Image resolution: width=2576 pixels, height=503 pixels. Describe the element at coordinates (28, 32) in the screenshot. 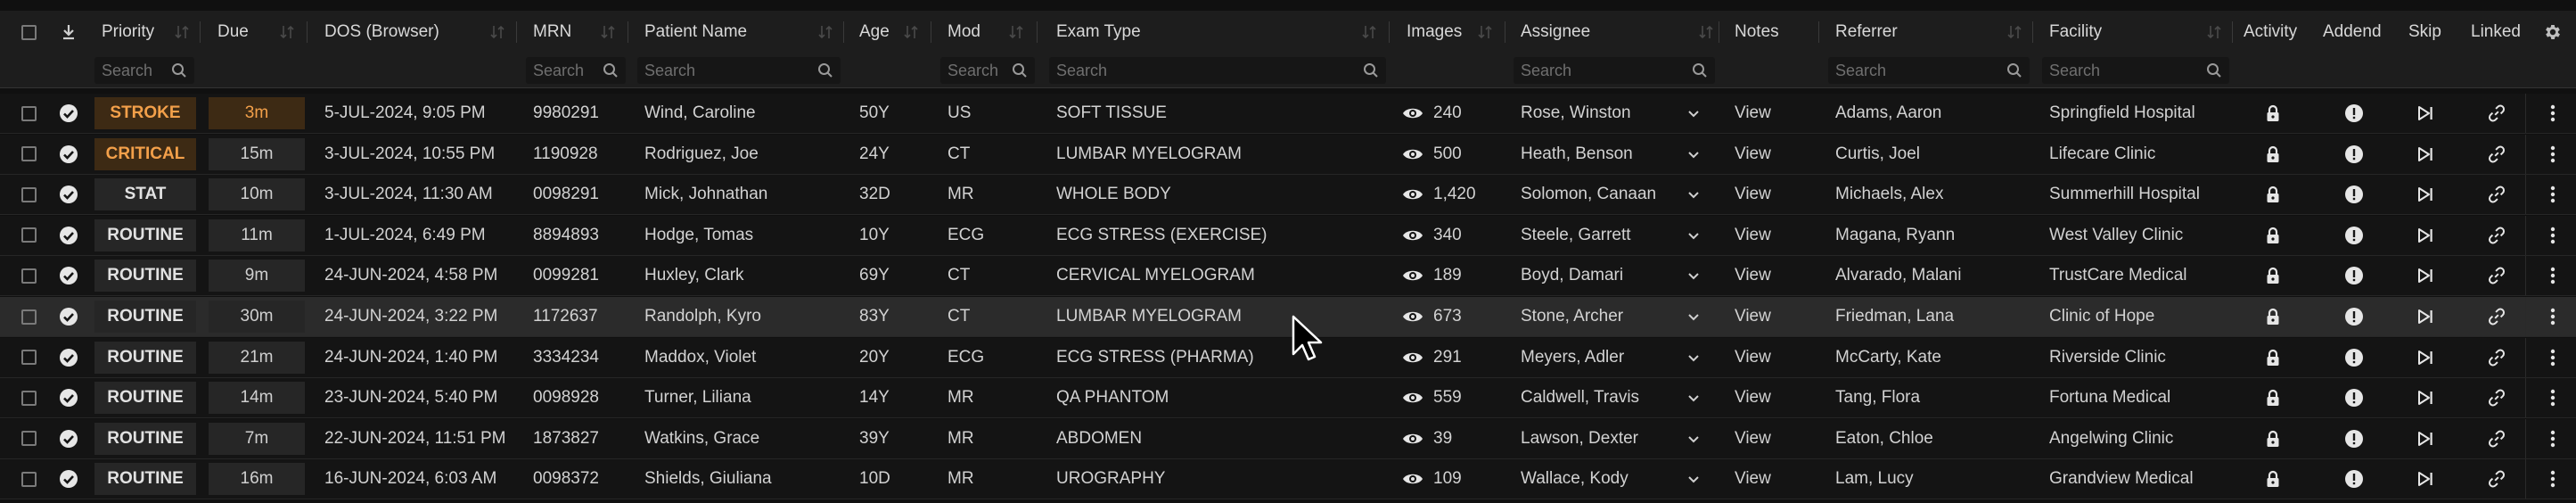

I see `select-all-checkbox` at that location.